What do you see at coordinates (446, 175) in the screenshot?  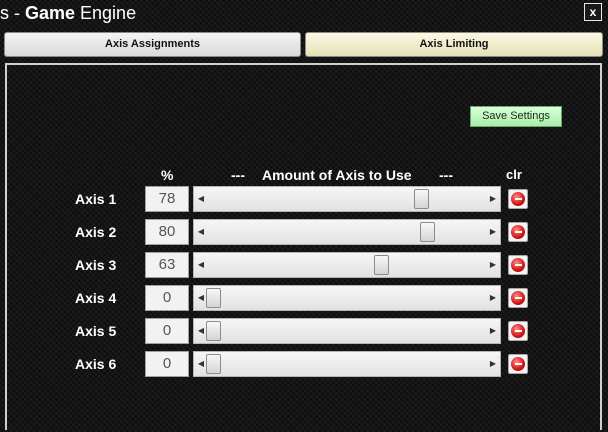 I see `header-dash-right: ---` at bounding box center [446, 175].